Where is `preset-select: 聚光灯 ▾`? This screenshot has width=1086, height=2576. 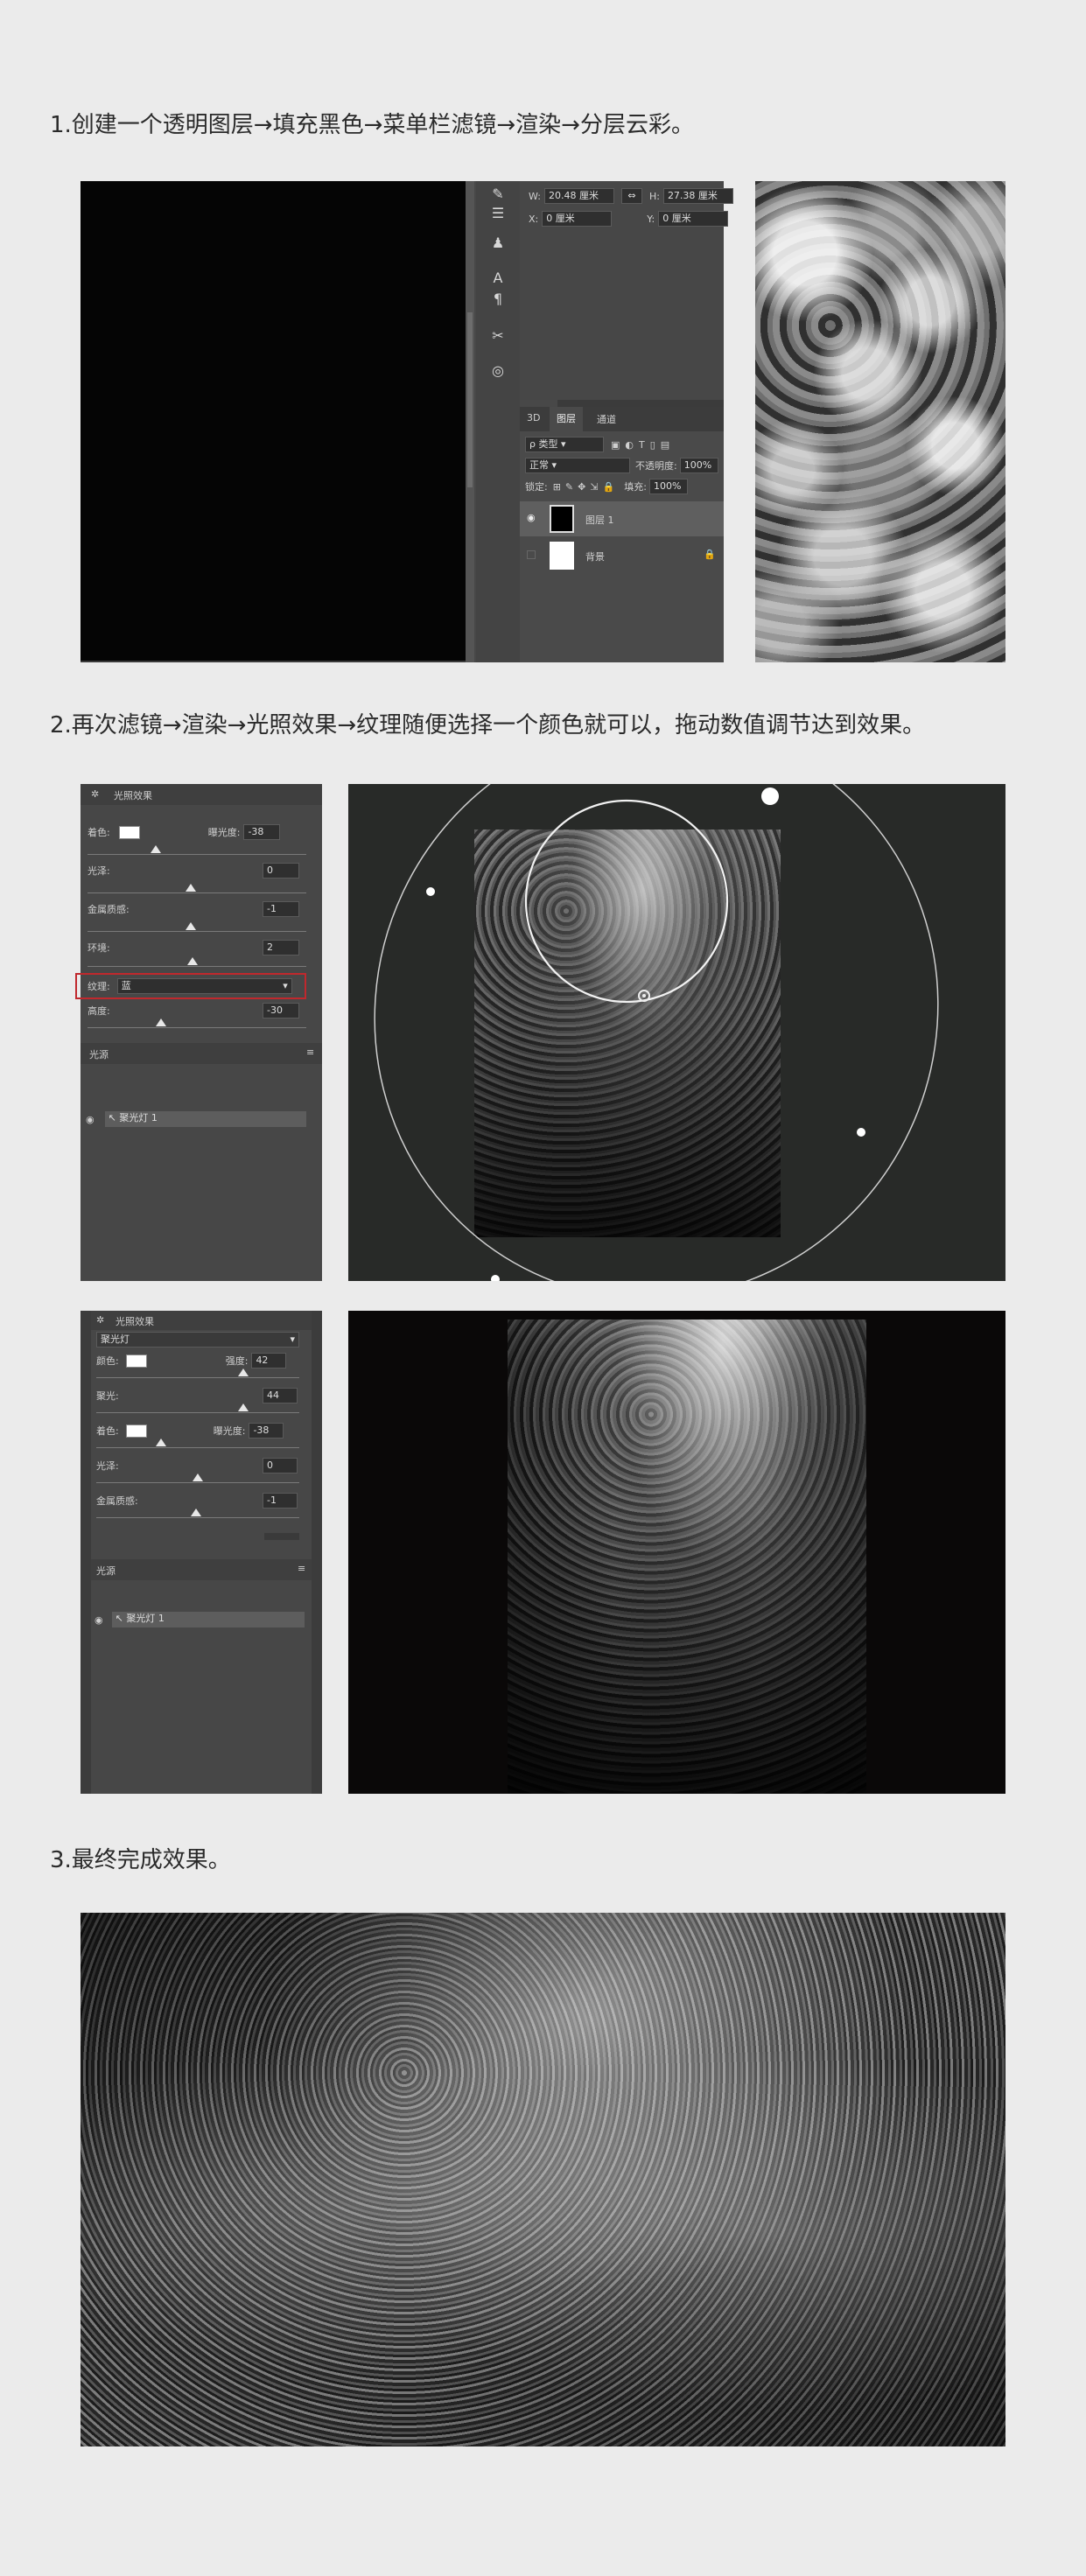 preset-select: 聚光灯 ▾ is located at coordinates (197, 1340).